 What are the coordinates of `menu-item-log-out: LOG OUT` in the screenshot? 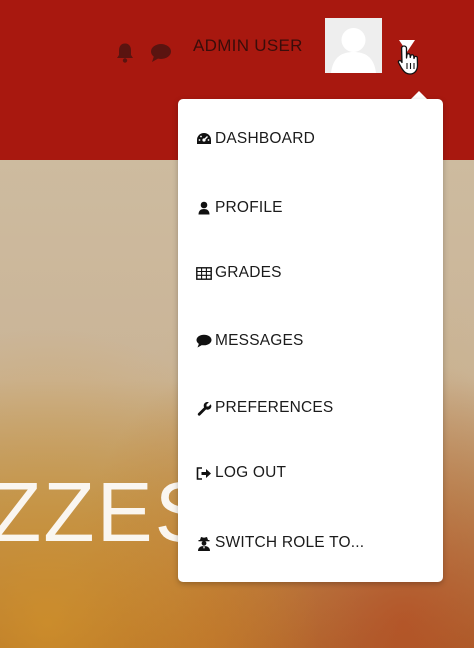 It's located at (241, 473).